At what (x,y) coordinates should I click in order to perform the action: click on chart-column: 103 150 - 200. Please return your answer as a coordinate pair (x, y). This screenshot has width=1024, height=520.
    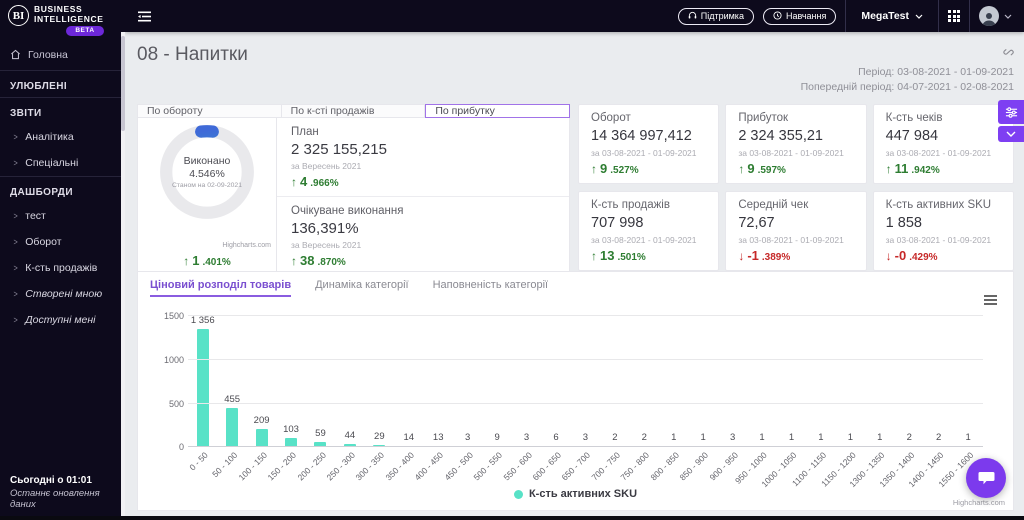
    Looking at the image, I should click on (285, 399).